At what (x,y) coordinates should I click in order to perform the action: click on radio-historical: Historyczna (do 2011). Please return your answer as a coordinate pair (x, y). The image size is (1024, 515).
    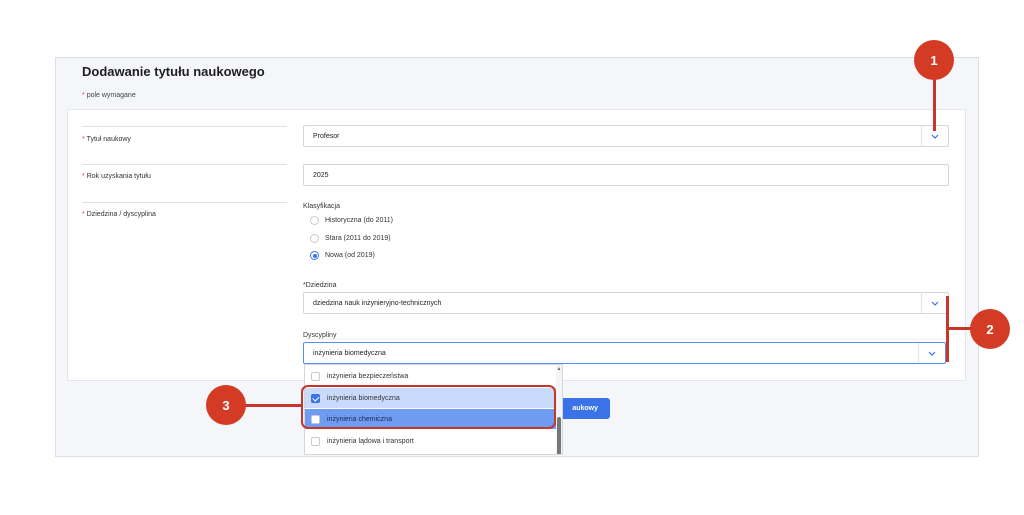
    Looking at the image, I should click on (351, 220).